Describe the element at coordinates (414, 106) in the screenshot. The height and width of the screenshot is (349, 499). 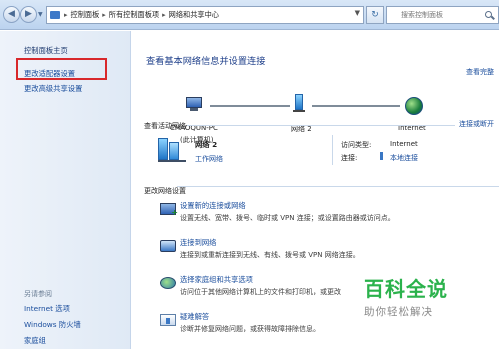
I see `internet-globe-icon` at that location.